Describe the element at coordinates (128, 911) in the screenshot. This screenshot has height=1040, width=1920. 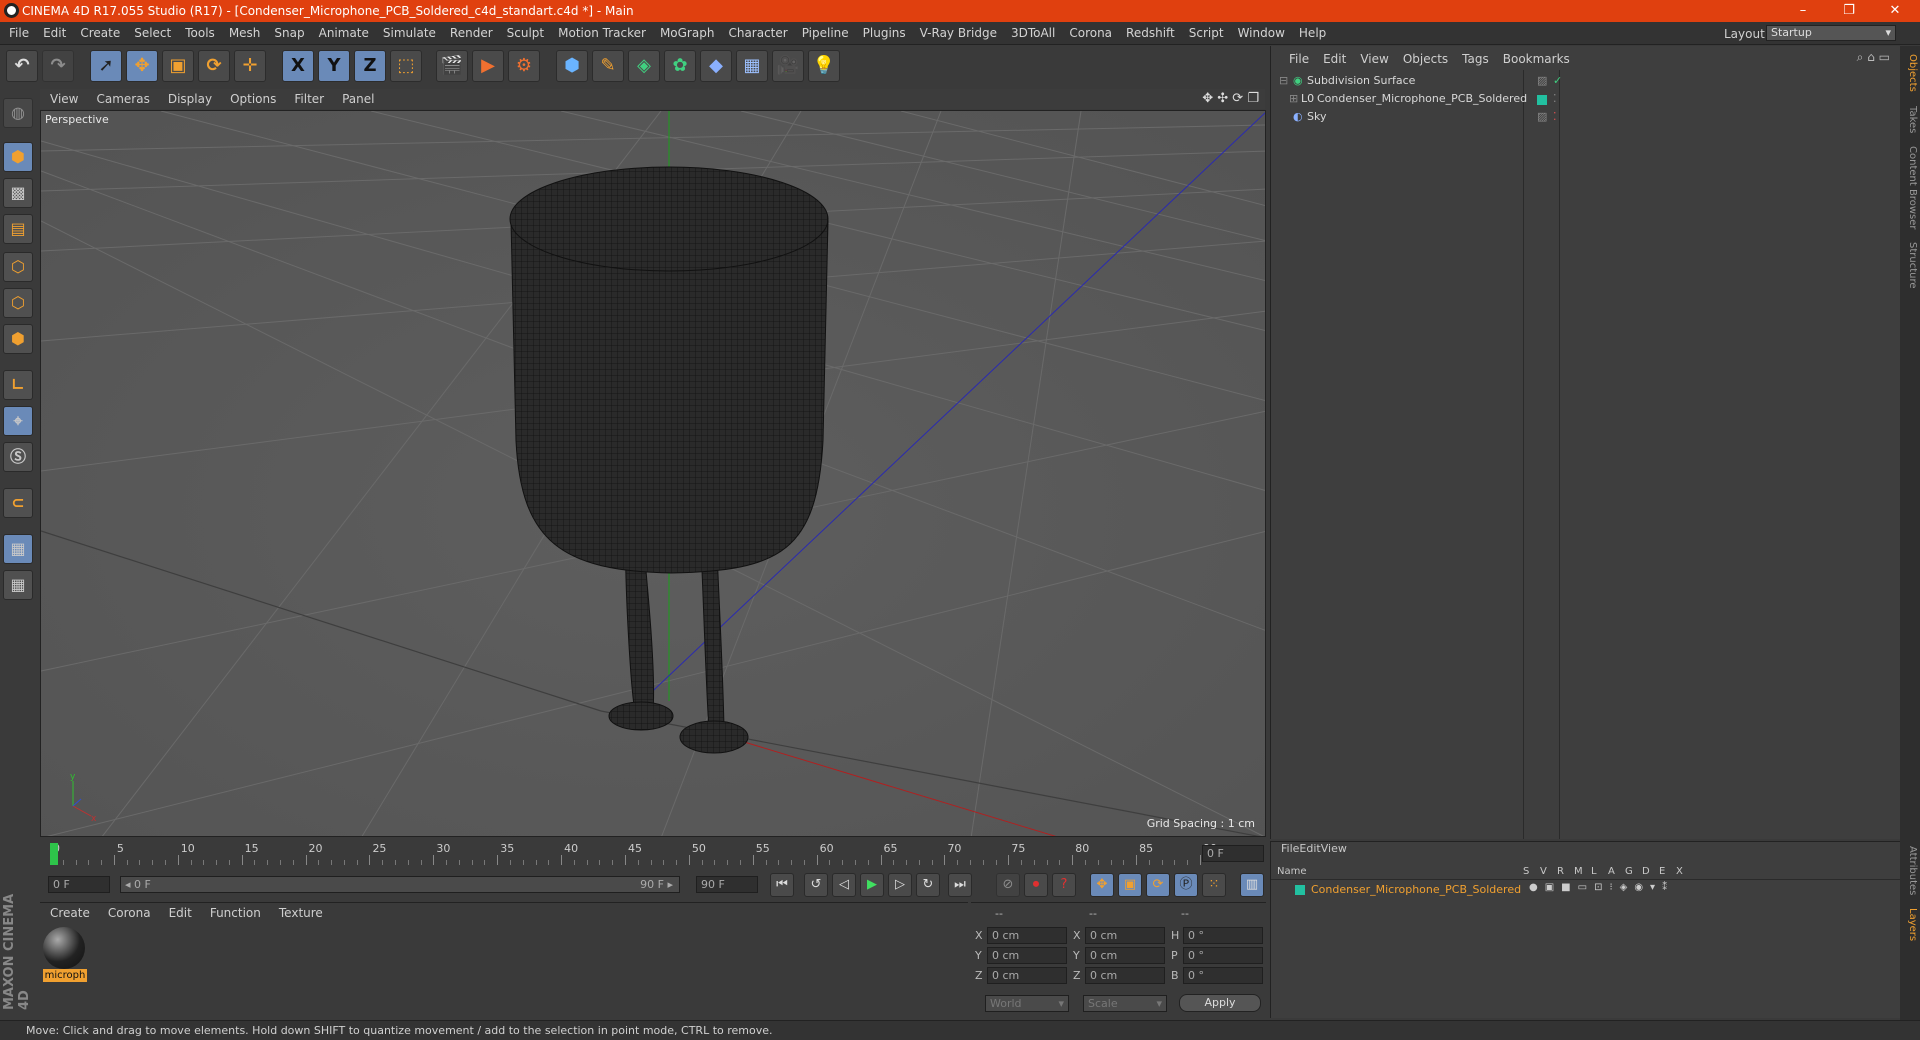
I see `material-menu-corona: Corona` at that location.